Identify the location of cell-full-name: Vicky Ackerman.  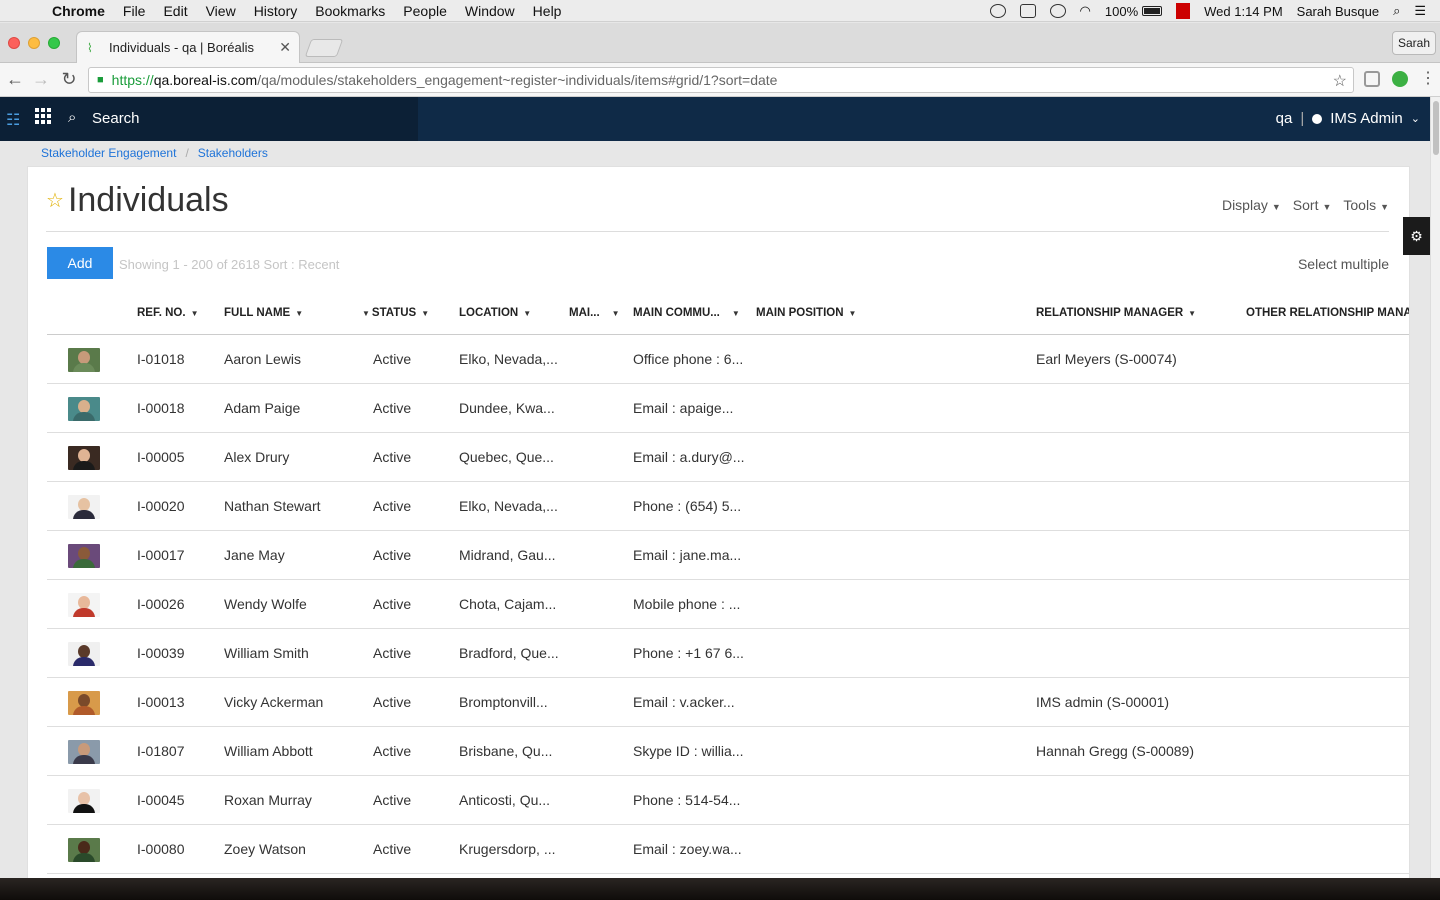
(273, 702).